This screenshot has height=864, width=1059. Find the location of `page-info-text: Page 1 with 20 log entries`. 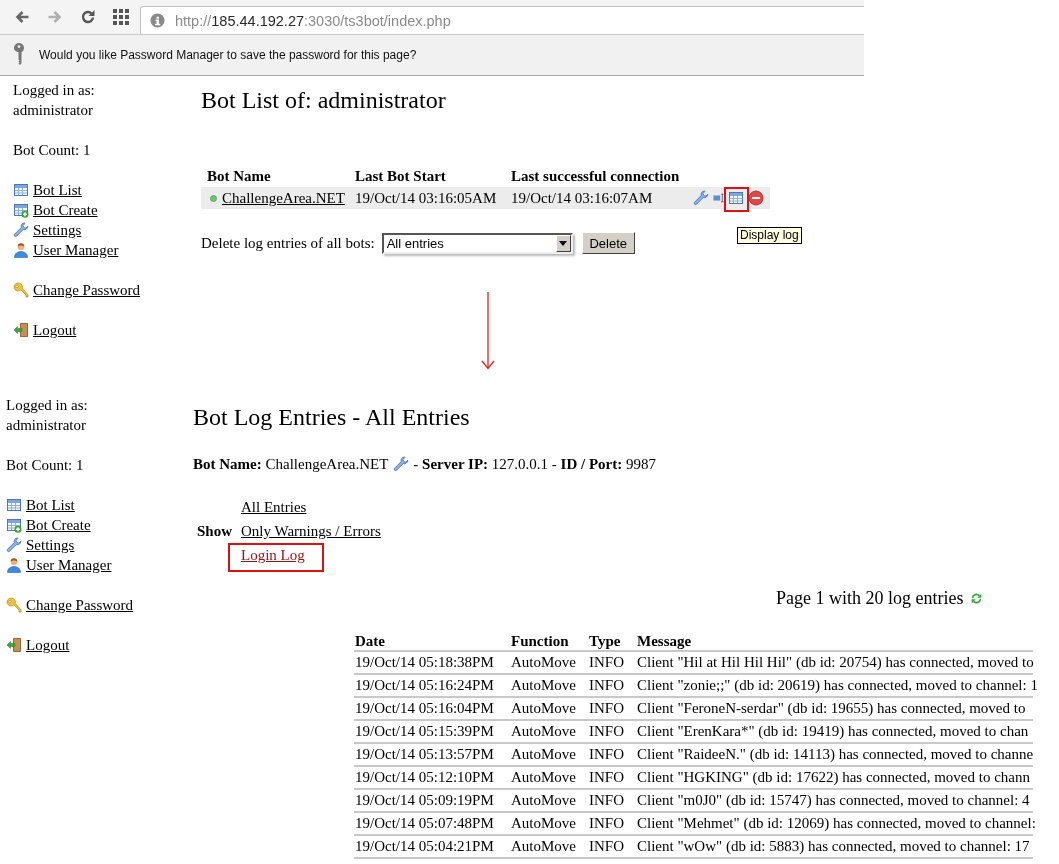

page-info-text: Page 1 with 20 log entries is located at coordinates (870, 598).